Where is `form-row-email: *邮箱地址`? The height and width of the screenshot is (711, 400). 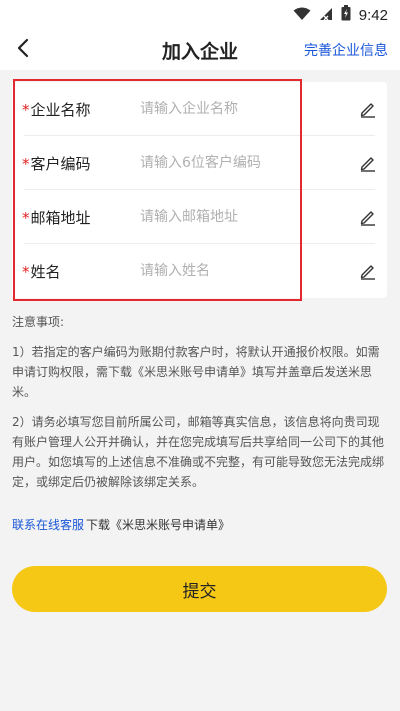
form-row-email: *邮箱地址 is located at coordinates (199, 217).